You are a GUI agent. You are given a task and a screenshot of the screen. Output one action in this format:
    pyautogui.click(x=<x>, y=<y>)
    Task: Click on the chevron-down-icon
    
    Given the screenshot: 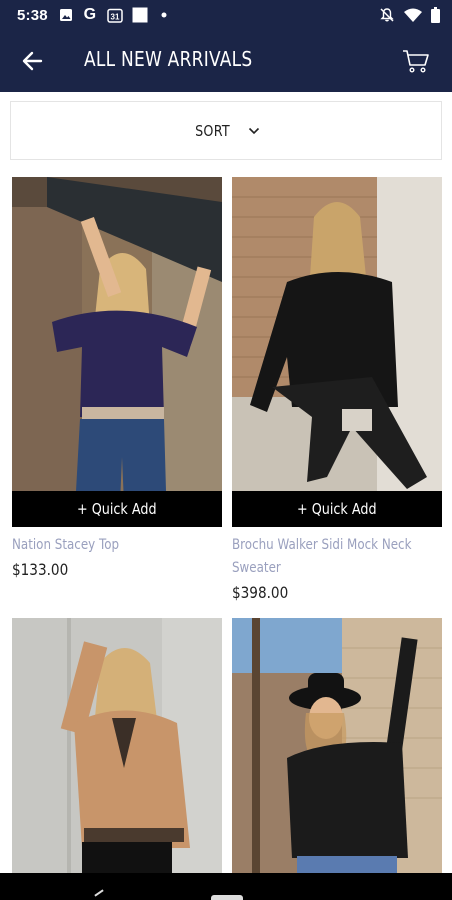 What is the action you would take?
    pyautogui.click(x=254, y=131)
    